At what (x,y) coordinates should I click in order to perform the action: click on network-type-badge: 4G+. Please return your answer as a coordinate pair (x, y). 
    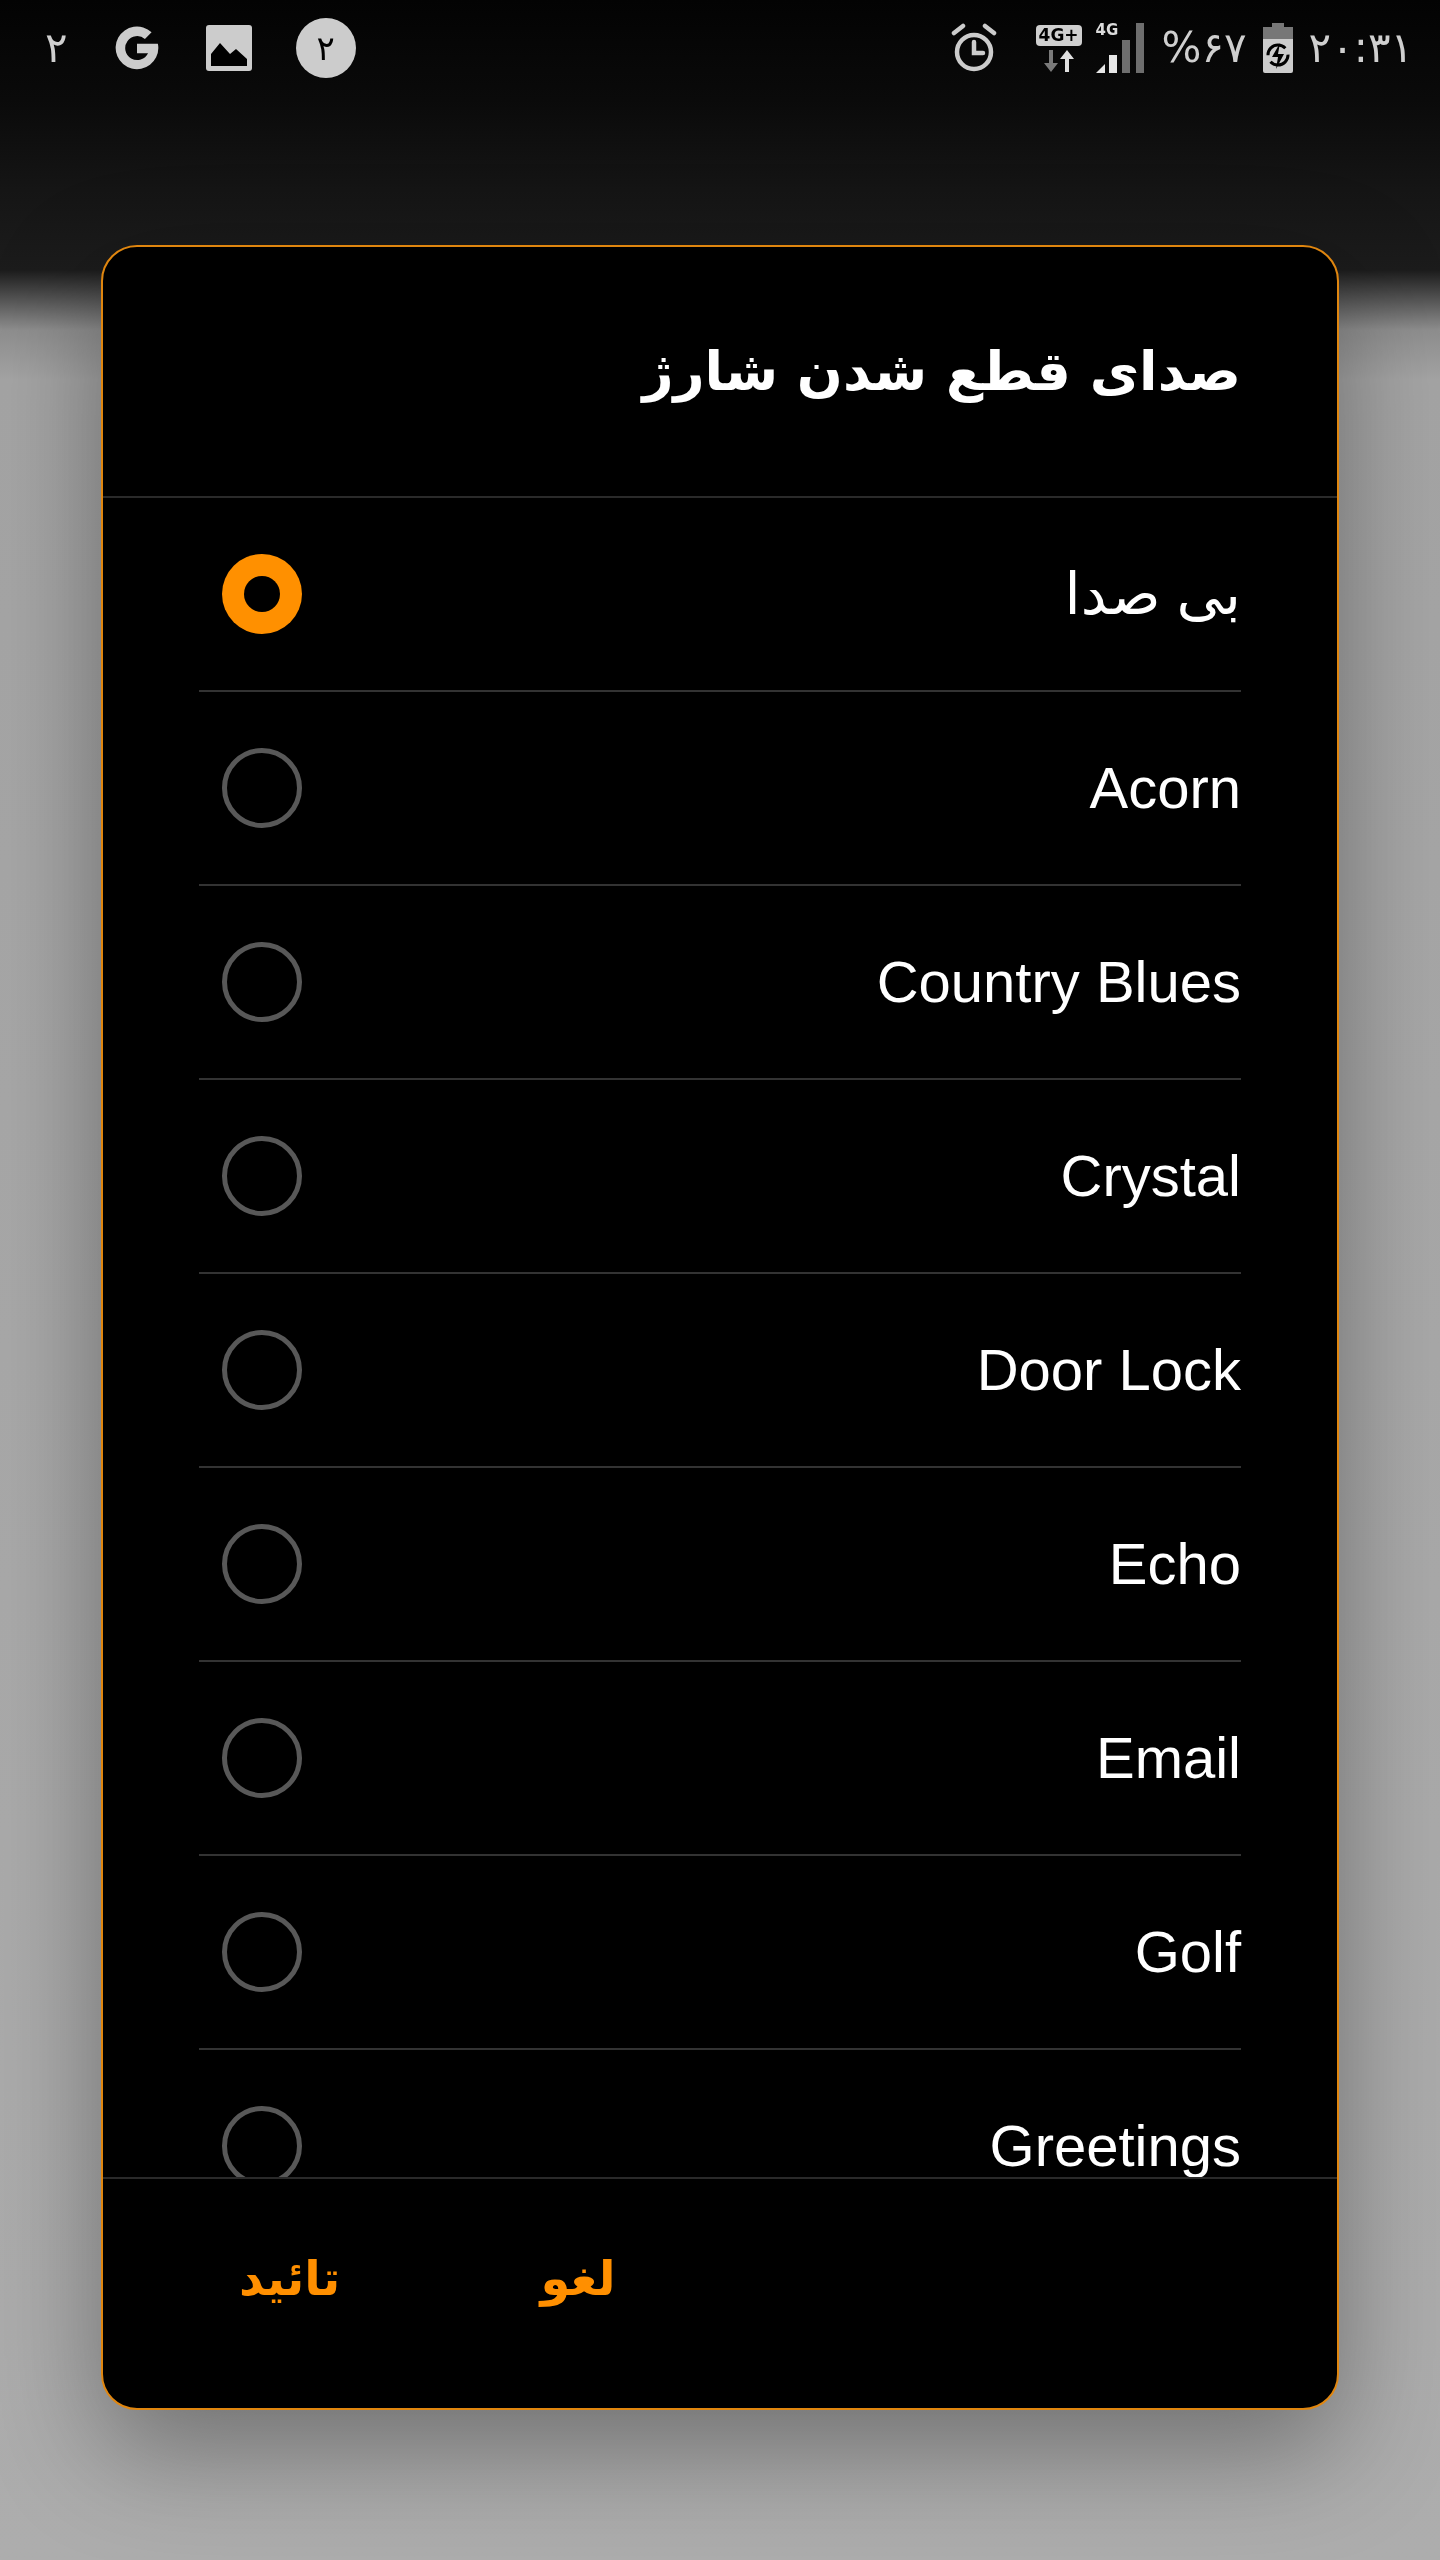
    Looking at the image, I should click on (1058, 35).